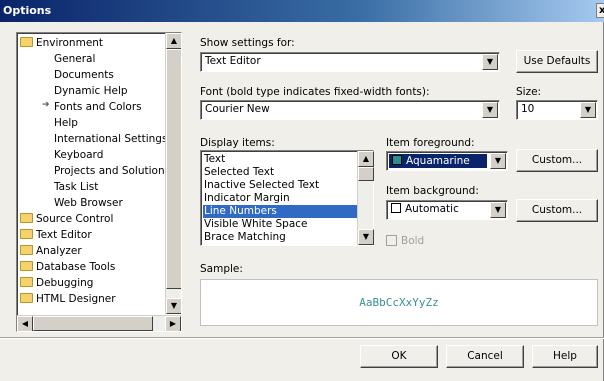  Describe the element at coordinates (67, 267) in the screenshot. I see `tree-item-database-tools: Database Tools` at that location.